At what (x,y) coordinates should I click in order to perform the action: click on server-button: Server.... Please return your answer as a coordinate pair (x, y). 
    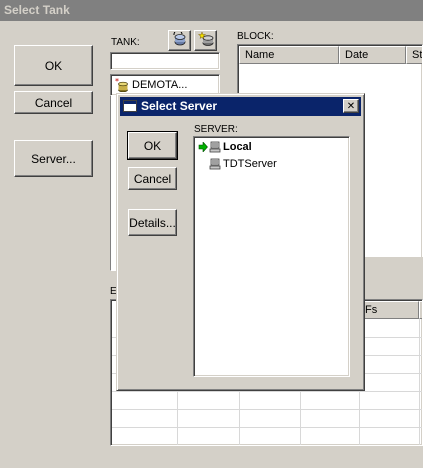
    Looking at the image, I should click on (53, 158).